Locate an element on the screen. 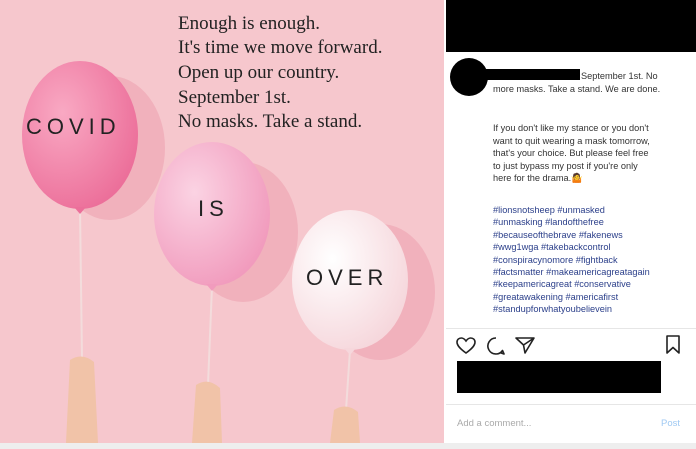 This screenshot has height=449, width=696. hashtag-line: #greatawakening #americafirst is located at coordinates (588, 297).